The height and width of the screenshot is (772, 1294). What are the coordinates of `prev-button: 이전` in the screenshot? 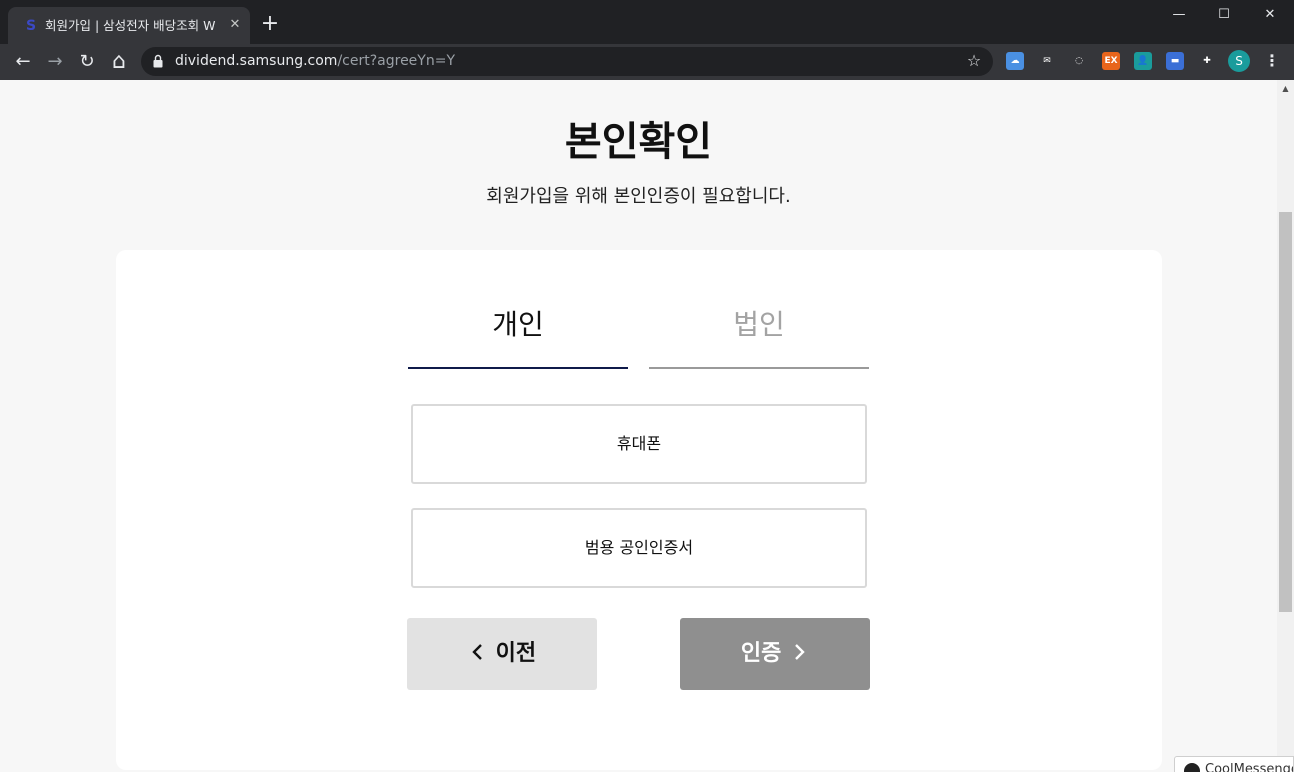 It's located at (502, 654).